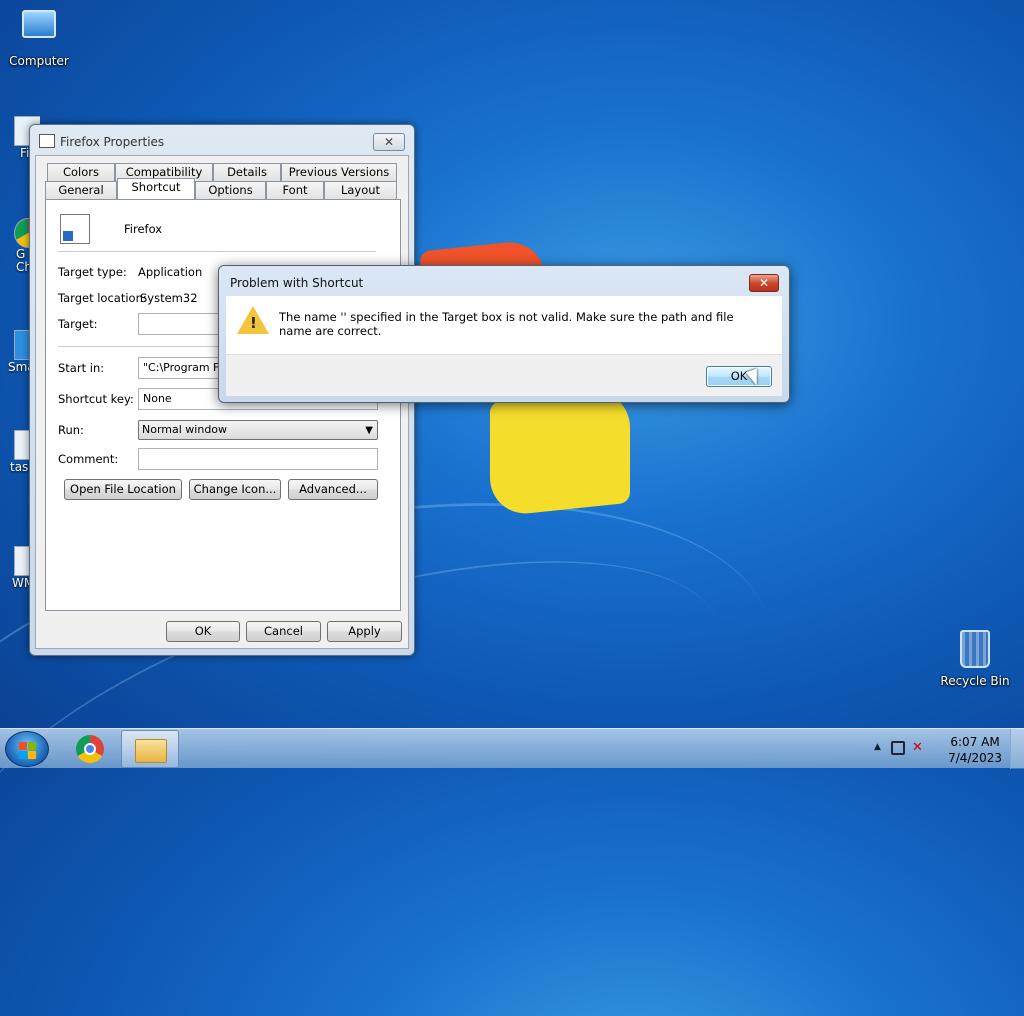  What do you see at coordinates (1017, 749) in the screenshot?
I see `show-desktop-button` at bounding box center [1017, 749].